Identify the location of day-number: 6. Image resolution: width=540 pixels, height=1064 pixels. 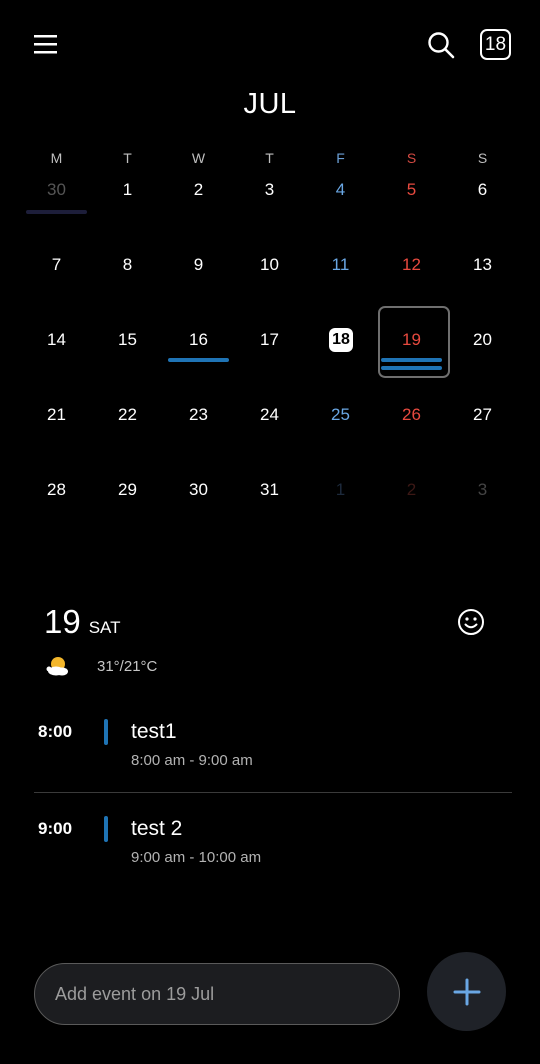
(482, 189).